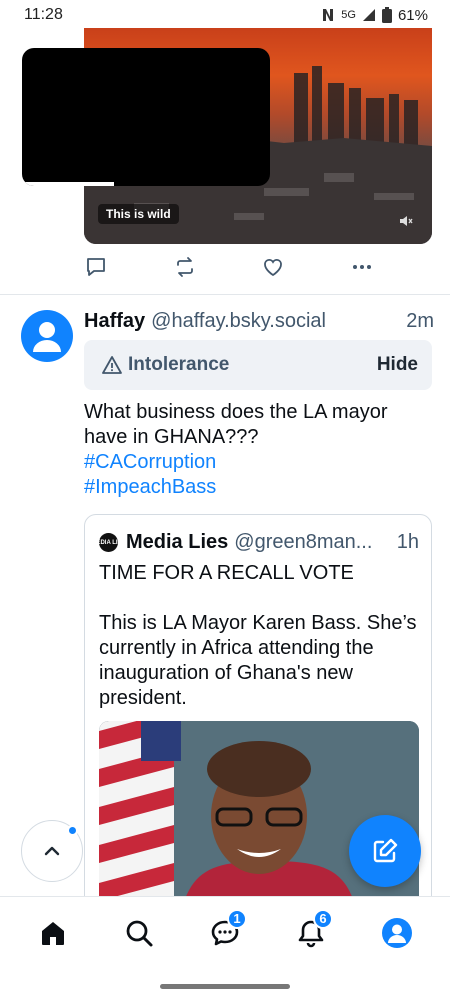 This screenshot has height=1000, width=450. Describe the element at coordinates (323, 918) in the screenshot. I see `notifications-badge: 6` at that location.